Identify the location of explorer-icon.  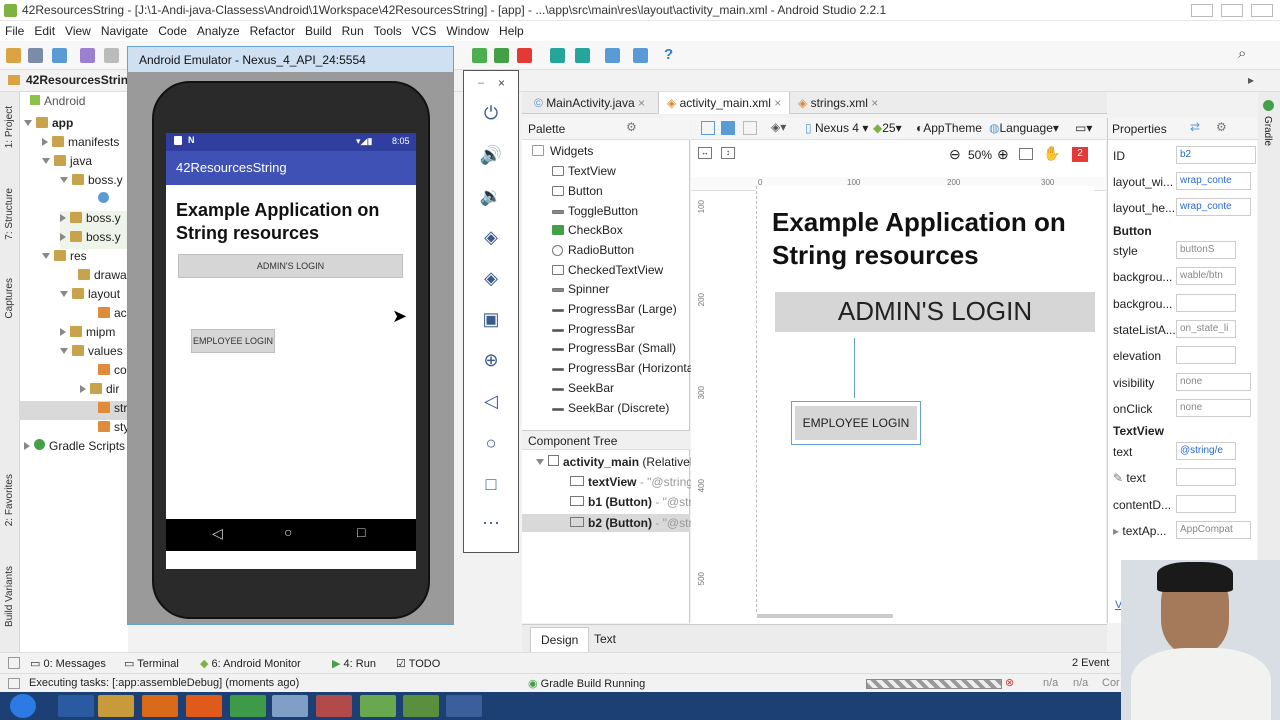
(116, 706).